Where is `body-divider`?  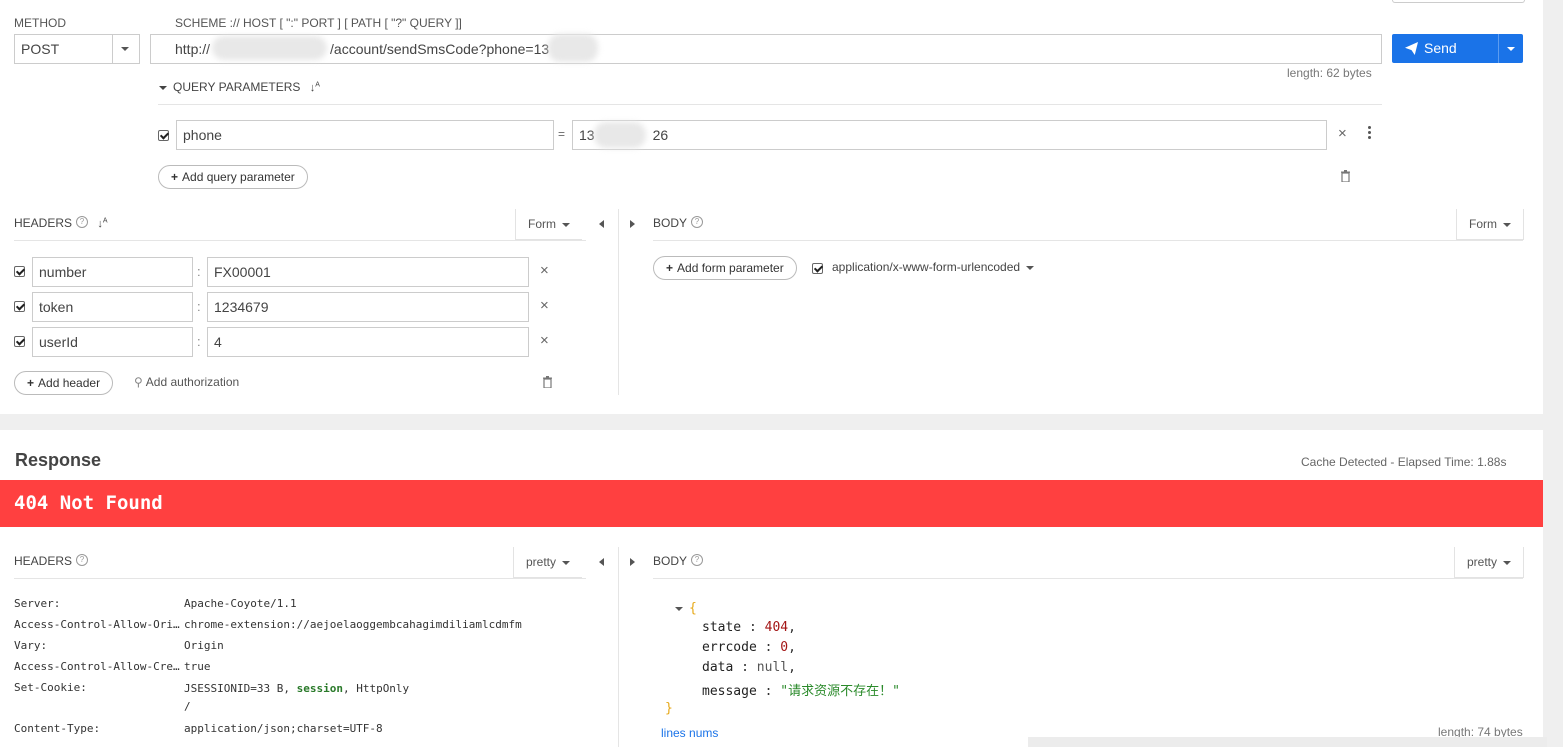 body-divider is located at coordinates (1088, 240).